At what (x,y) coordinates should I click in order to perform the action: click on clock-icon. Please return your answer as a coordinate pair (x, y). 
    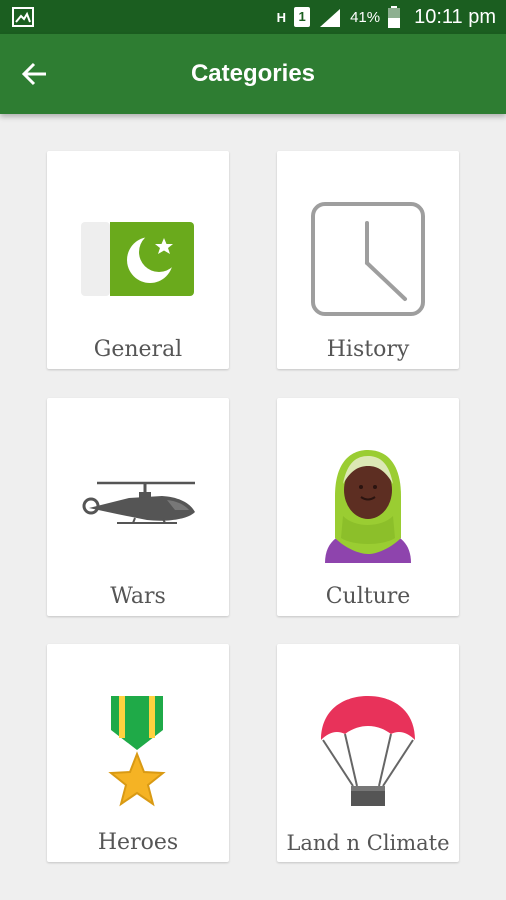
    Looking at the image, I should click on (368, 259).